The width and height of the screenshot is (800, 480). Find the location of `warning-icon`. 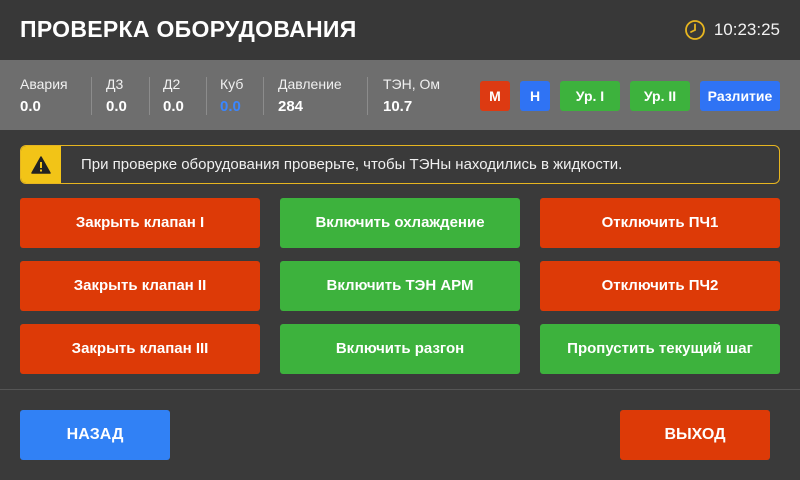

warning-icon is located at coordinates (41, 164).